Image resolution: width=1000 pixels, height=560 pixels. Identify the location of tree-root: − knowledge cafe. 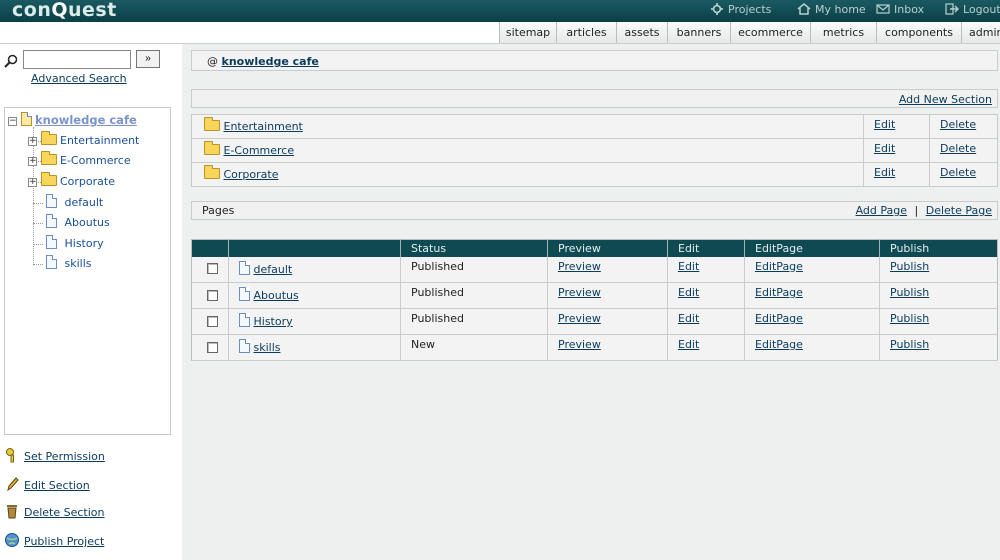
(72, 120).